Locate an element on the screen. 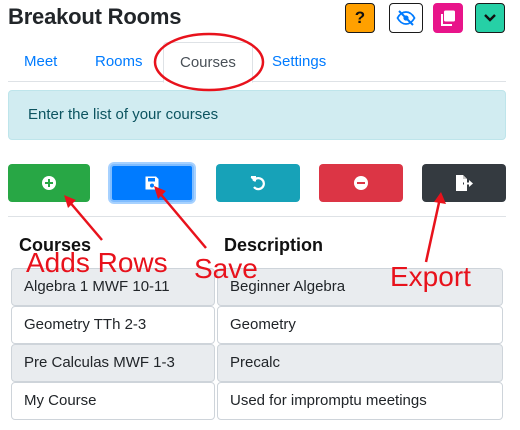 The width and height of the screenshot is (520, 430). info-alert: Enter the list of your courses is located at coordinates (257, 115).